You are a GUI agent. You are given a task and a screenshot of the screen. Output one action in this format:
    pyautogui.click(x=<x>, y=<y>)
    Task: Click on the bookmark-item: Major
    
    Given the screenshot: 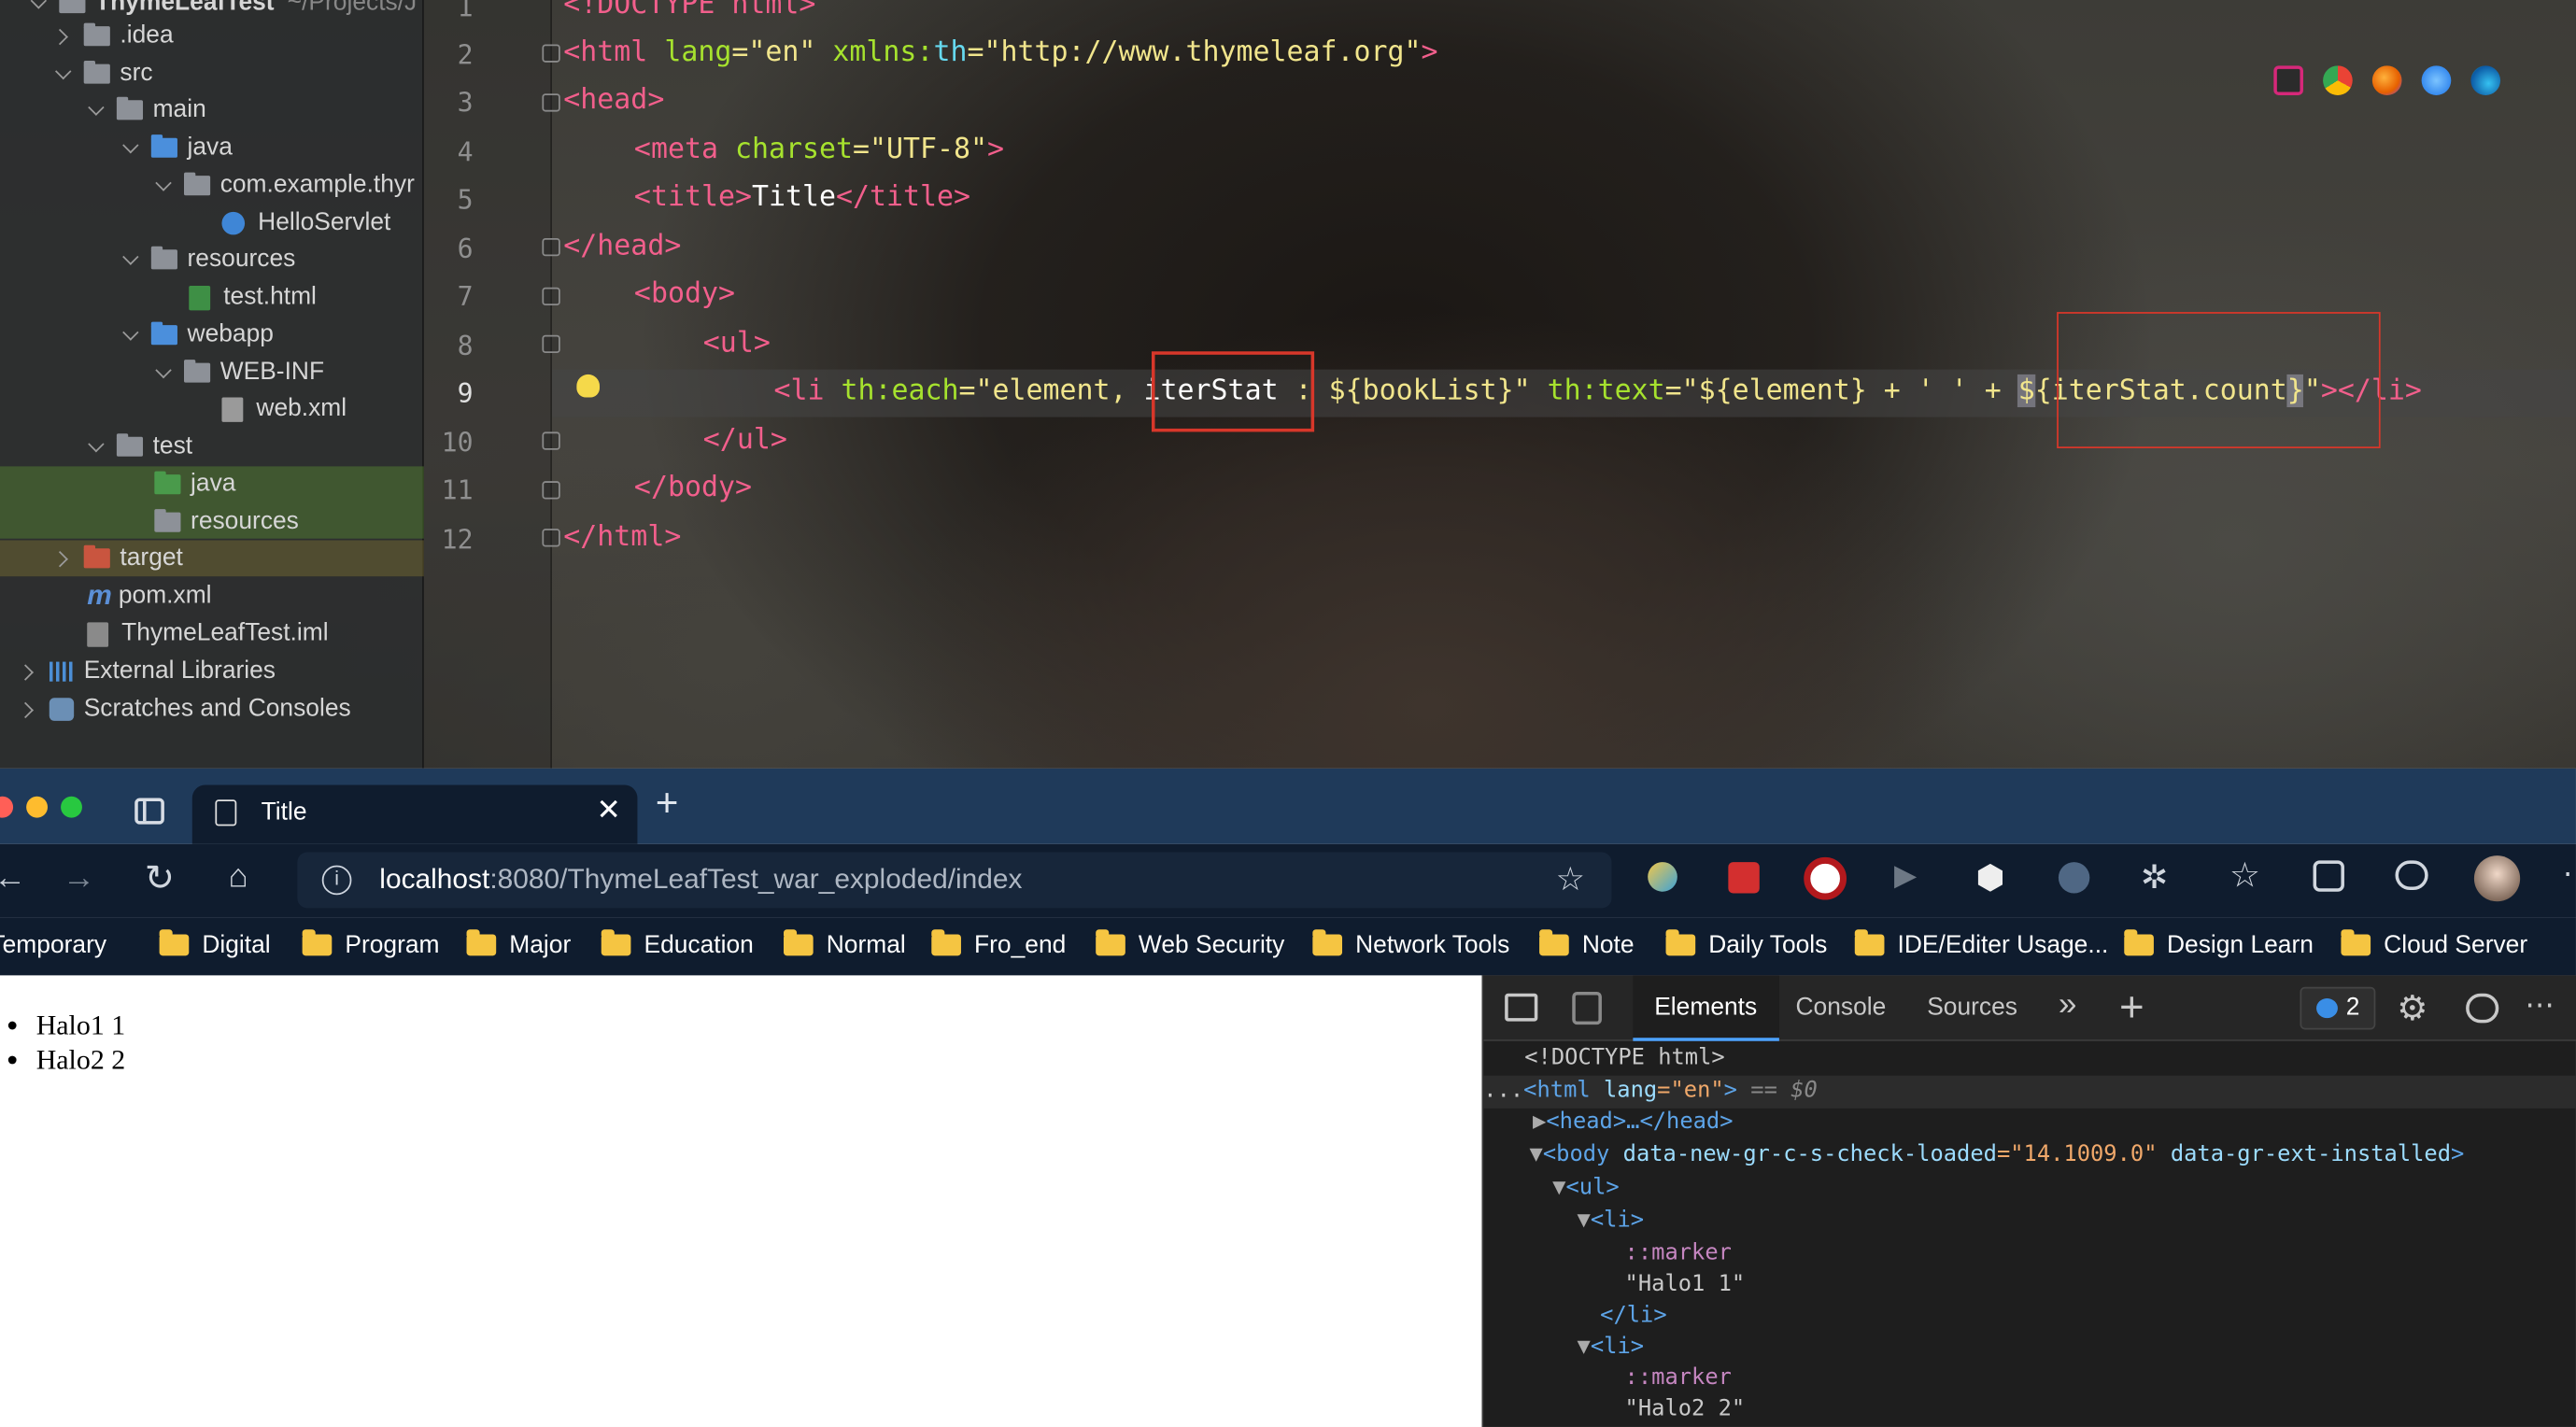 What is the action you would take?
    pyautogui.click(x=518, y=944)
    